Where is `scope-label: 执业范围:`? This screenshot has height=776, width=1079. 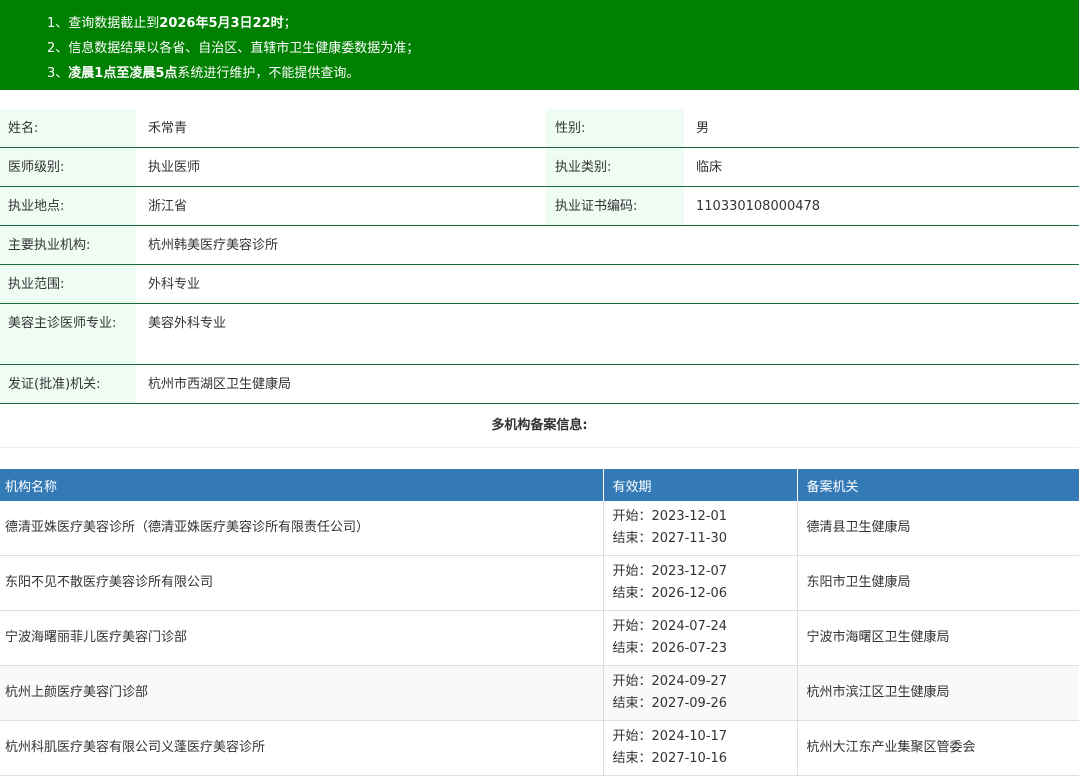 scope-label: 执业范围: is located at coordinates (68, 284).